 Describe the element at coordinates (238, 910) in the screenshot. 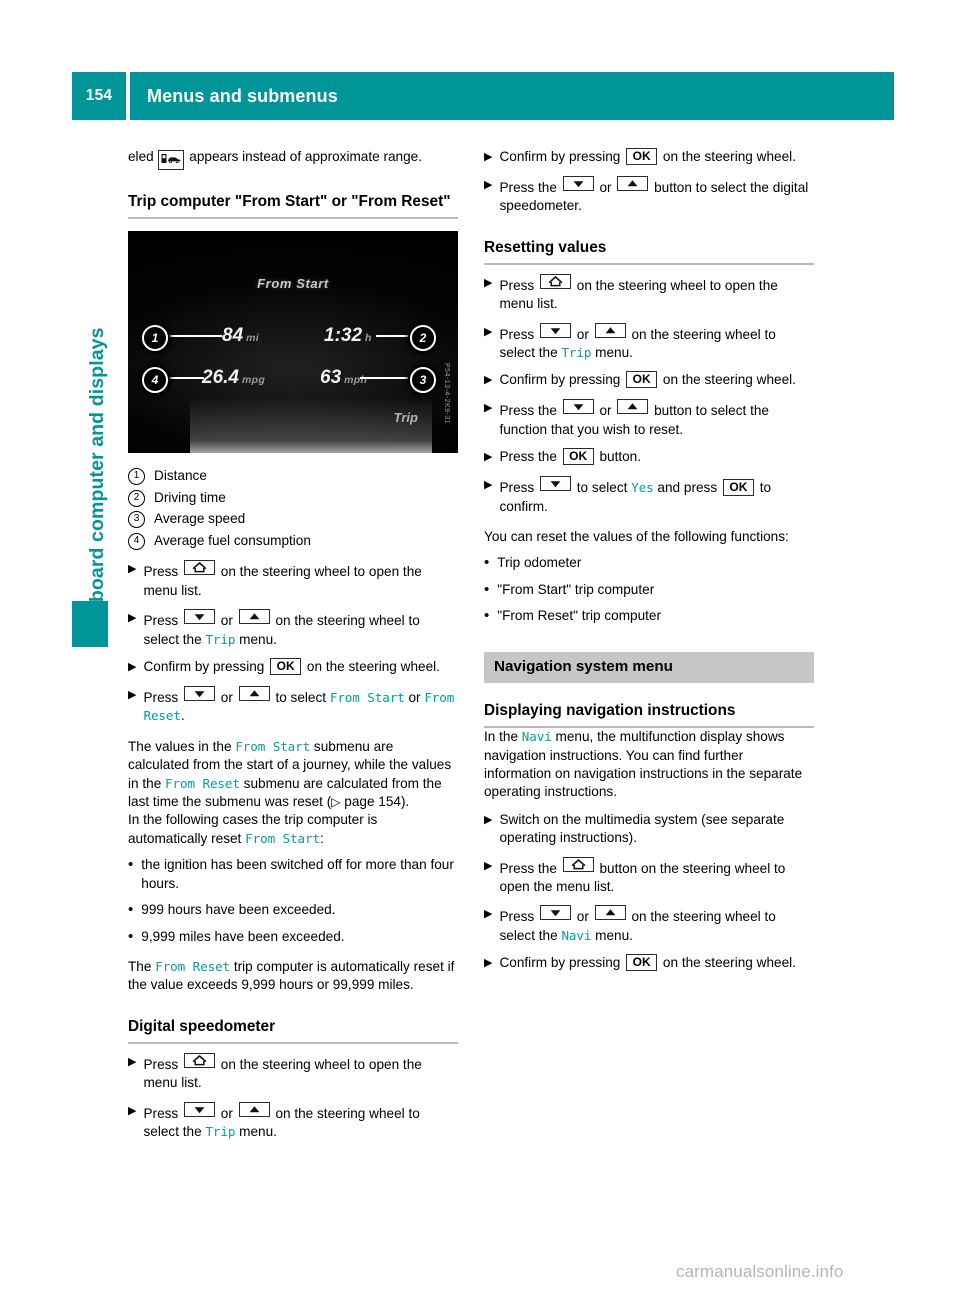

I see `bullet-label: 999 hours have been exceeded.` at that location.